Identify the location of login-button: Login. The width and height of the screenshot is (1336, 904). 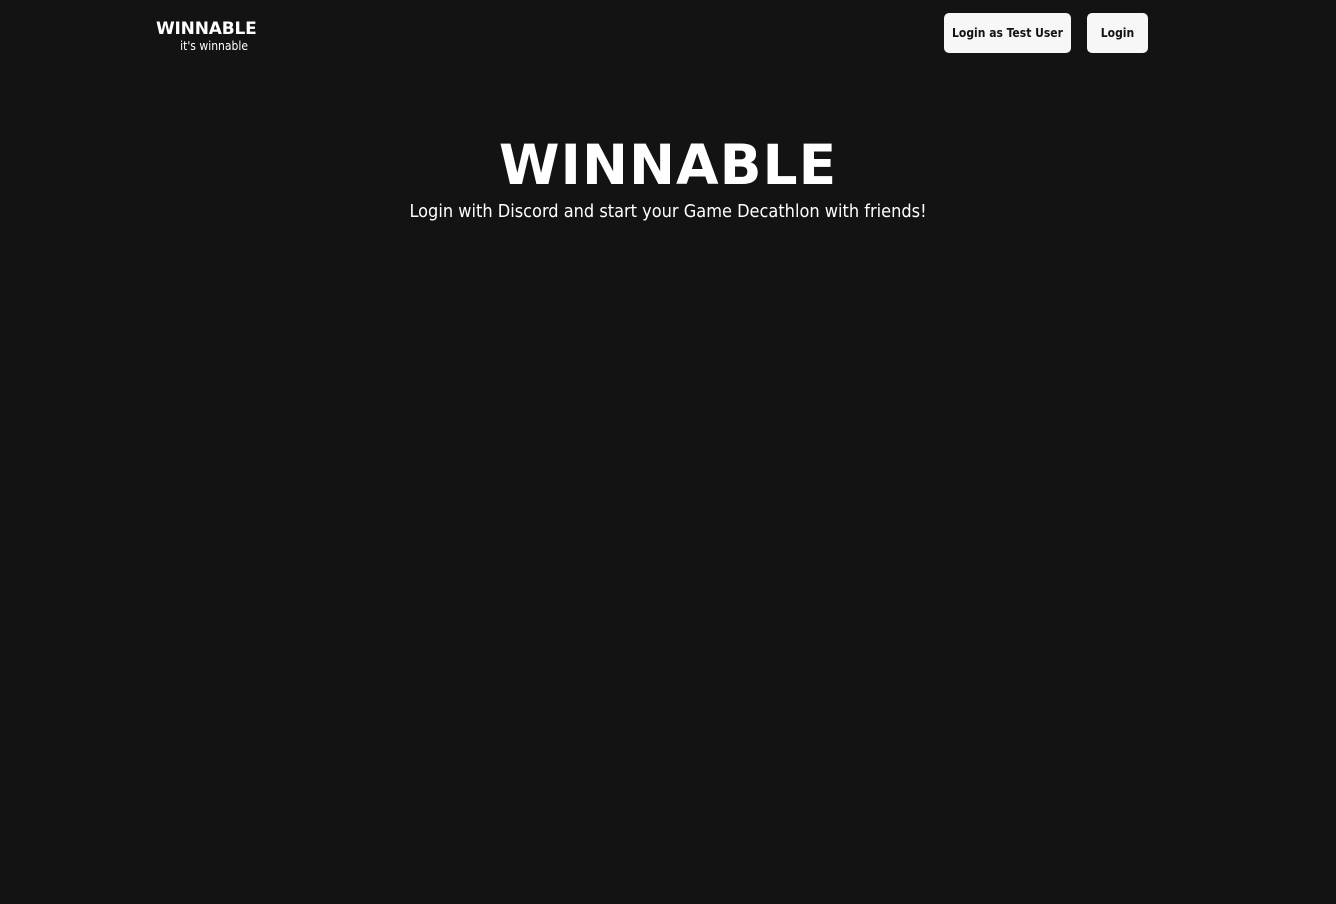
(1117, 33).